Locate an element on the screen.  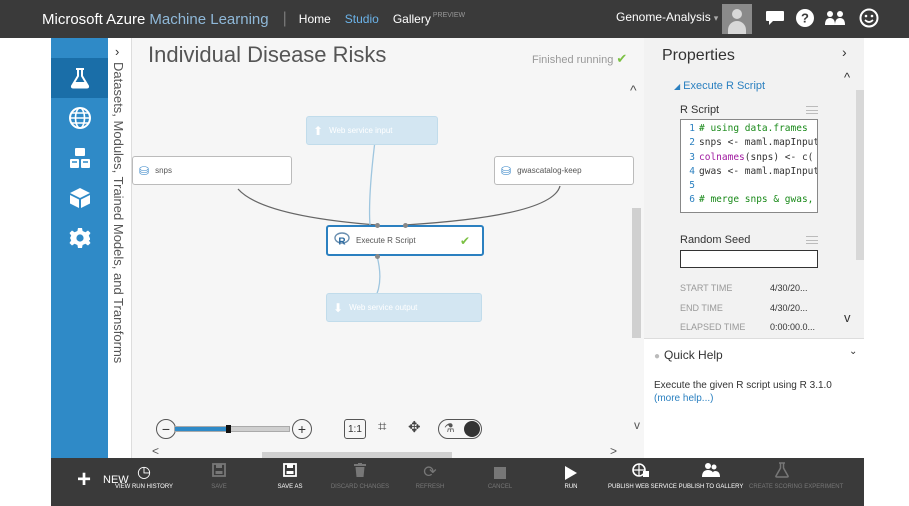
smiley-icon is located at coordinates (869, 18).